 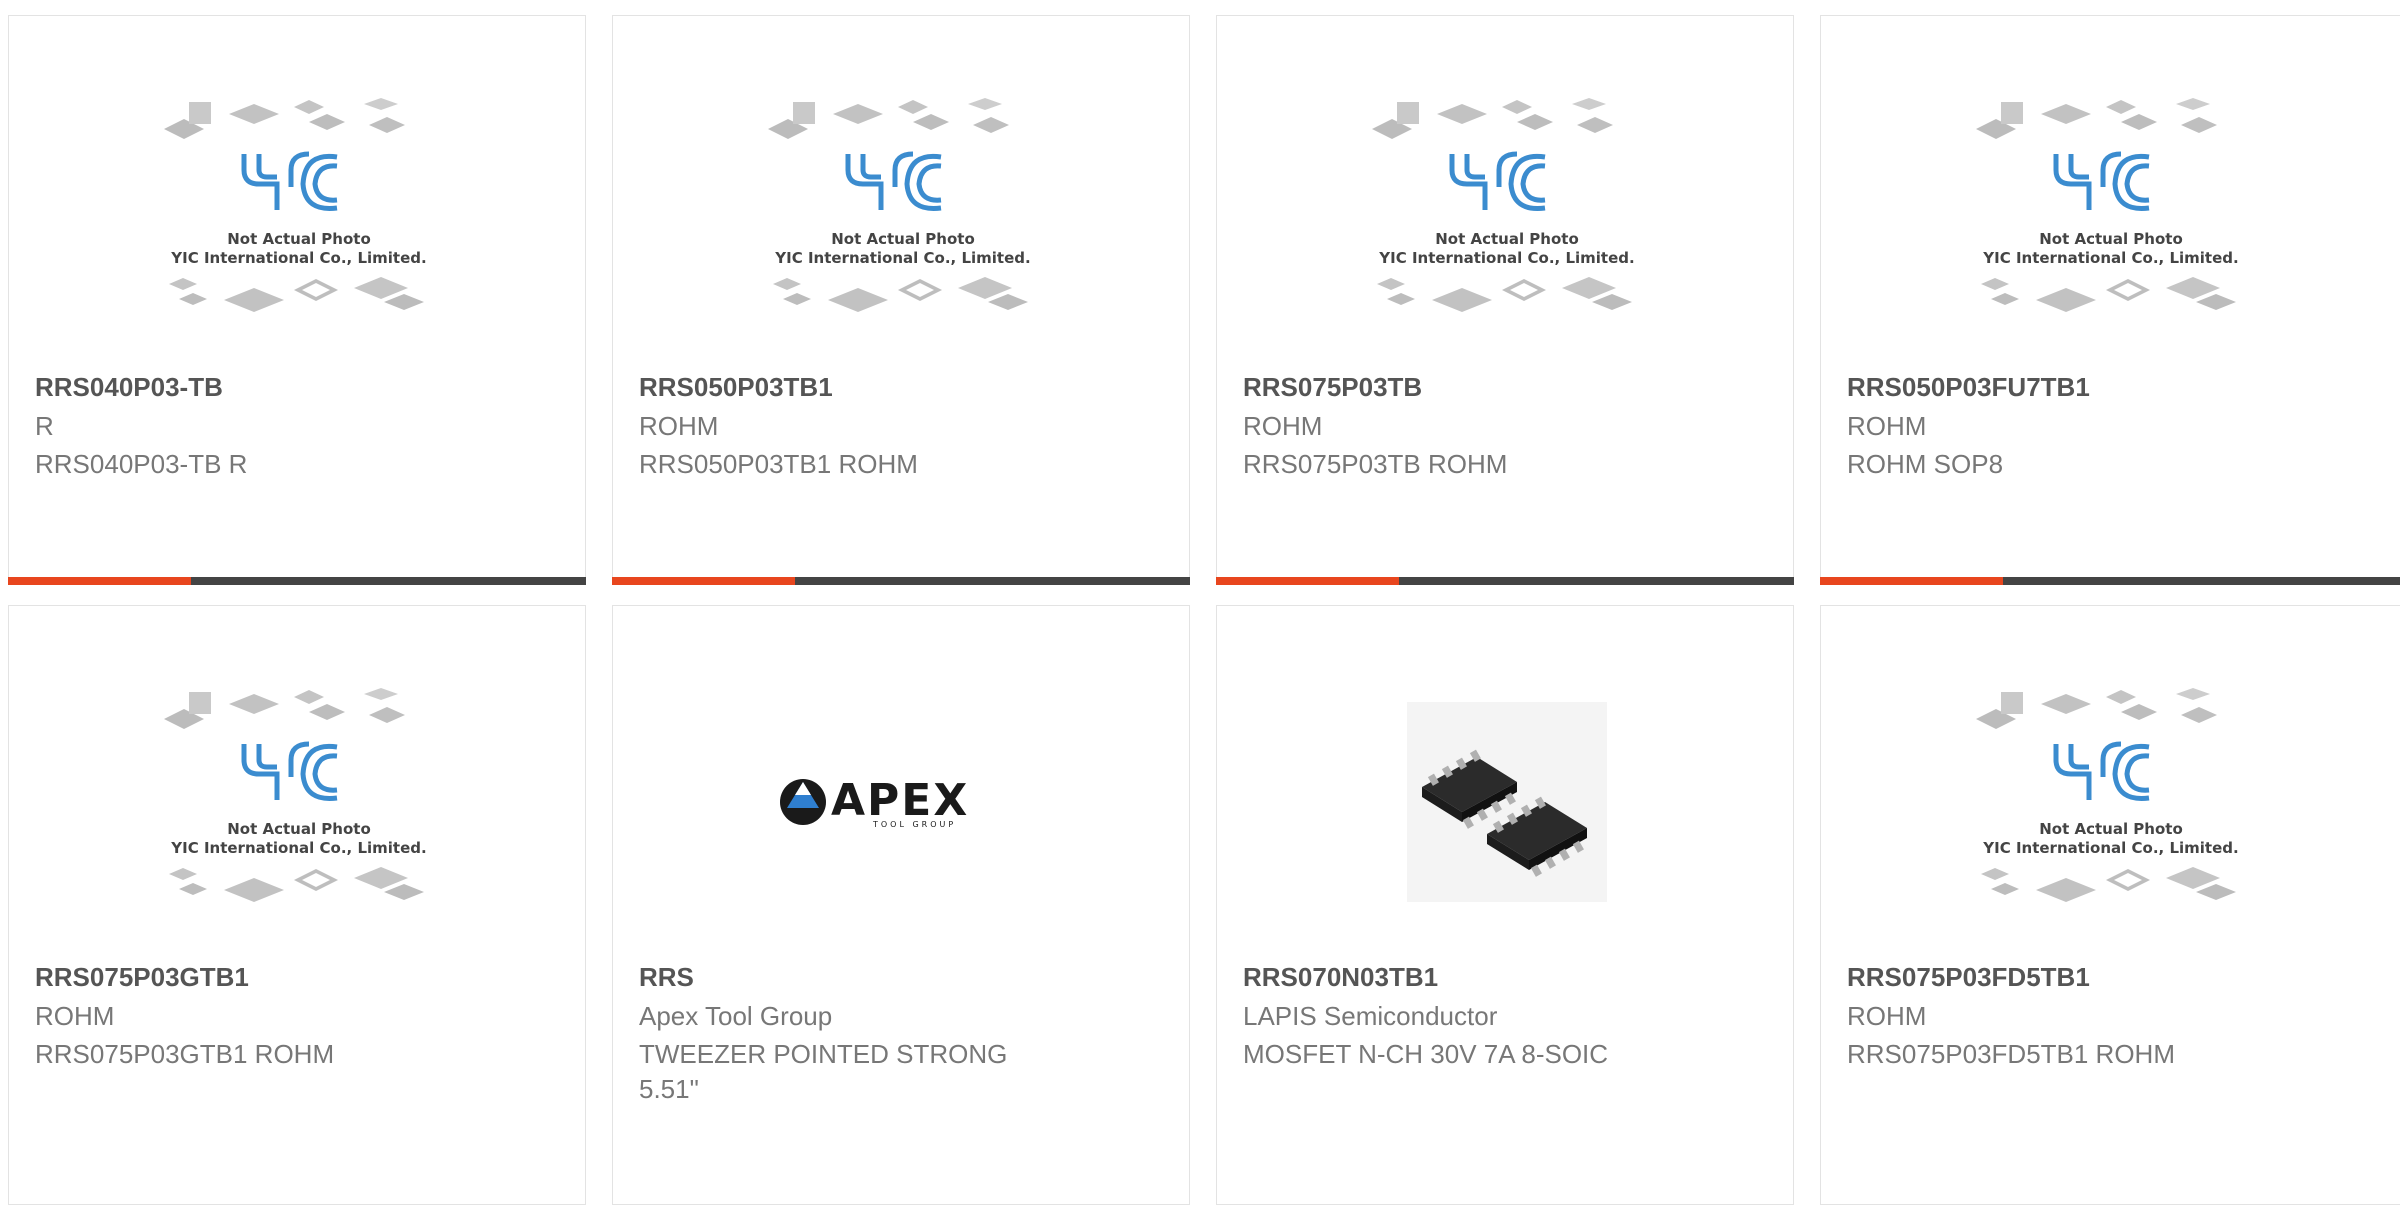 I want to click on product-part-number: RRS040P03-TB, so click(x=129, y=387).